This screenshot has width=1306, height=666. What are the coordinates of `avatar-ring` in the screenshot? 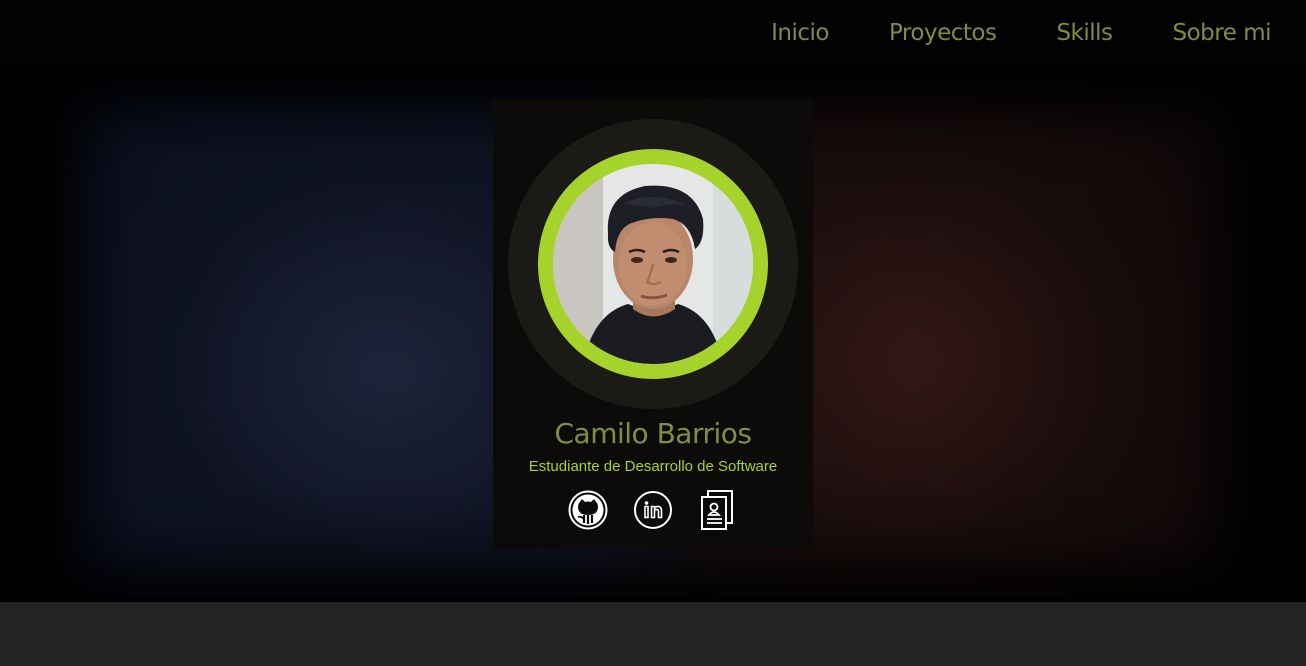 It's located at (653, 264).